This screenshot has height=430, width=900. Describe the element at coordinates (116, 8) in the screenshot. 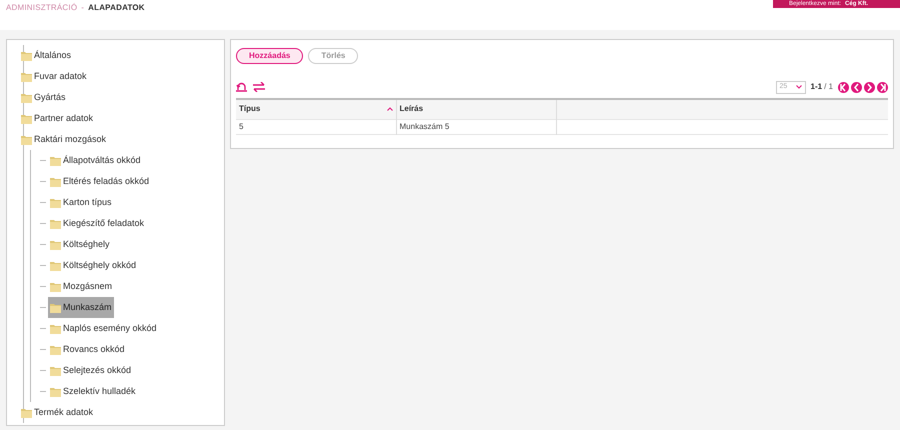

I see `breadcrumb-current: ALAPADATOK` at that location.